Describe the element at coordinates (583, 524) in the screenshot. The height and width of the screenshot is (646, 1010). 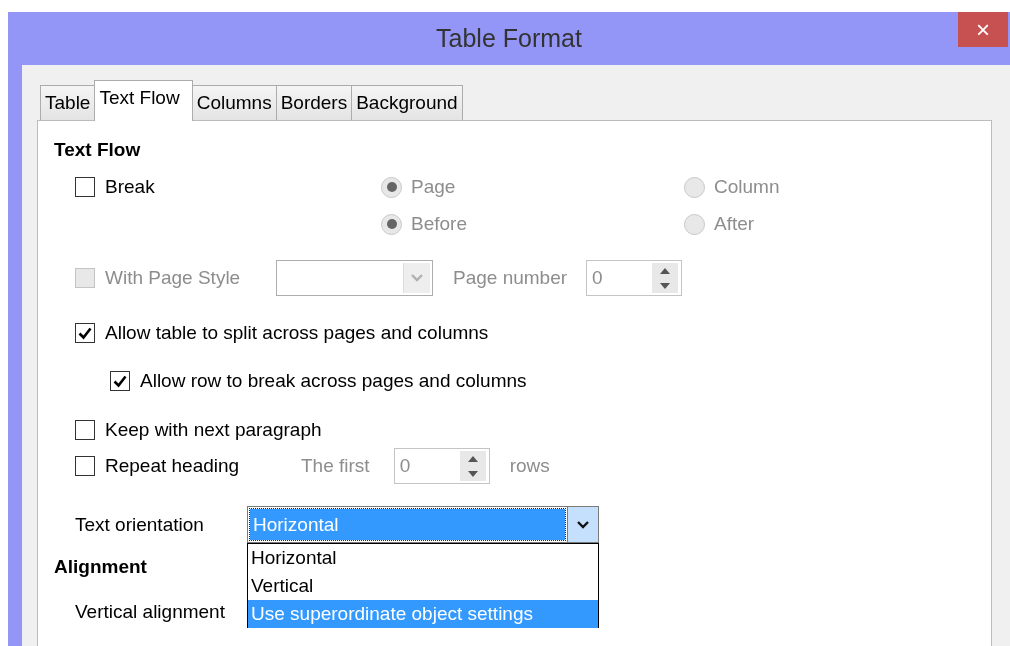
I see `chevron-down-icon` at that location.